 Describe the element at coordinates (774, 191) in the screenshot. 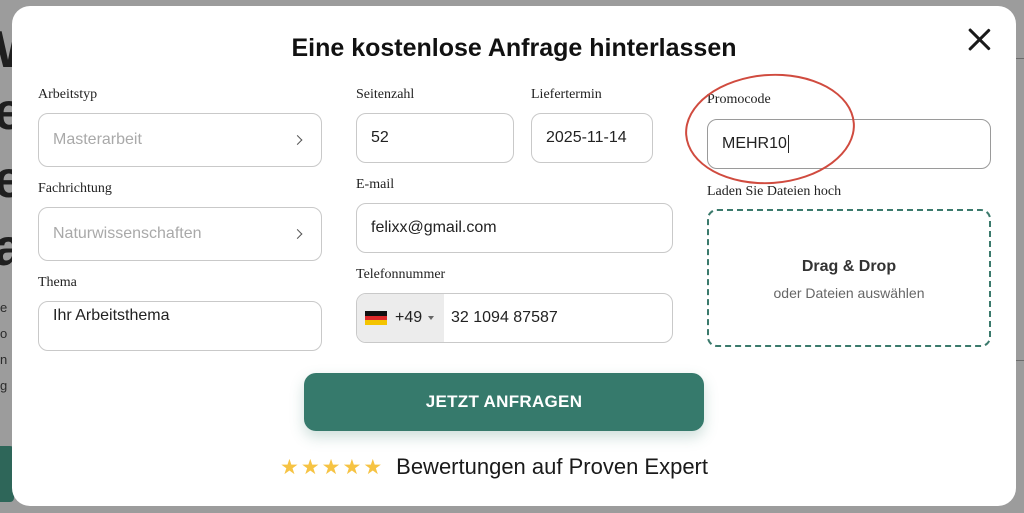

I see `upload-label: Laden Sie Dateien hoch` at that location.